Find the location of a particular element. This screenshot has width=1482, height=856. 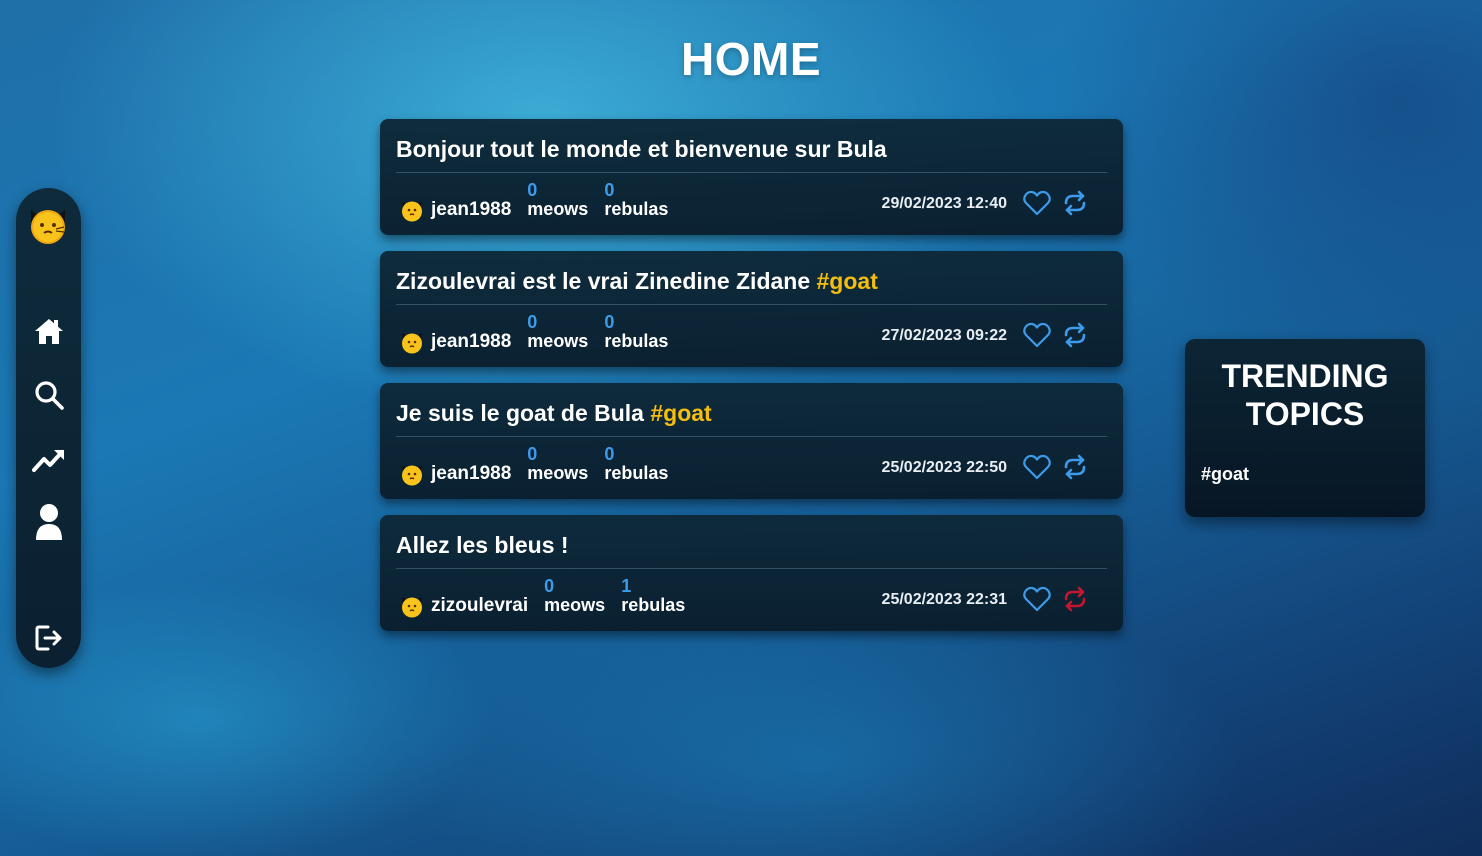

trending-title-line2: TOPICS is located at coordinates (1305, 414).